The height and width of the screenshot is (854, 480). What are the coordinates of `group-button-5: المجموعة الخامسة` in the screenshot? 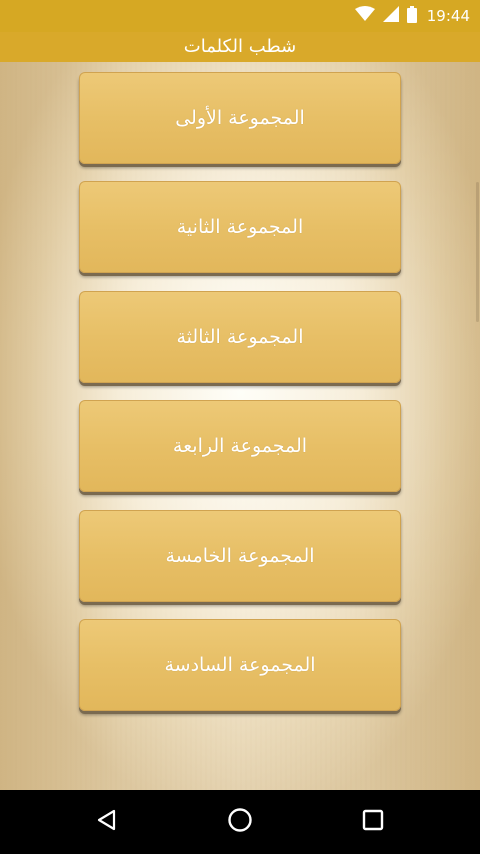 It's located at (240, 556).